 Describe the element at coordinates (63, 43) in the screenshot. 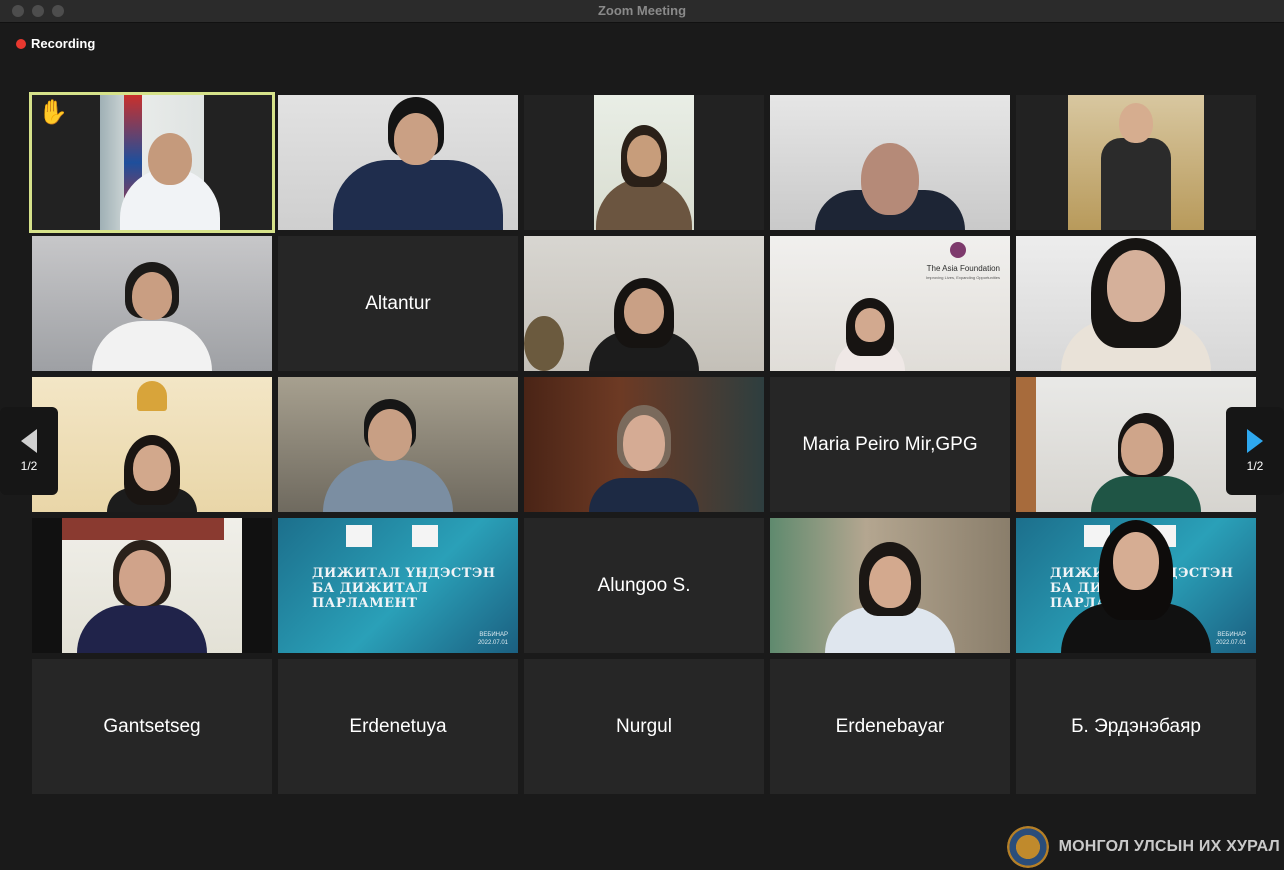

I see `recording-label: Recording` at that location.